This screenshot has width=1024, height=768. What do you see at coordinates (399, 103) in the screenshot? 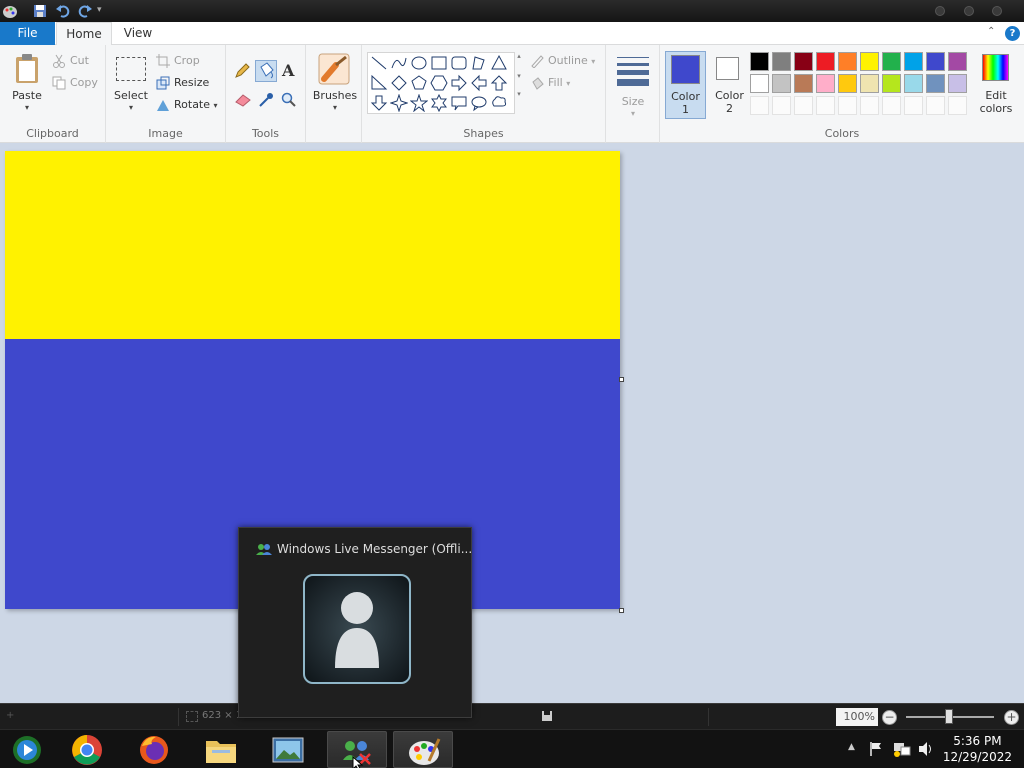
I see `four-point-star-shape-icon` at bounding box center [399, 103].